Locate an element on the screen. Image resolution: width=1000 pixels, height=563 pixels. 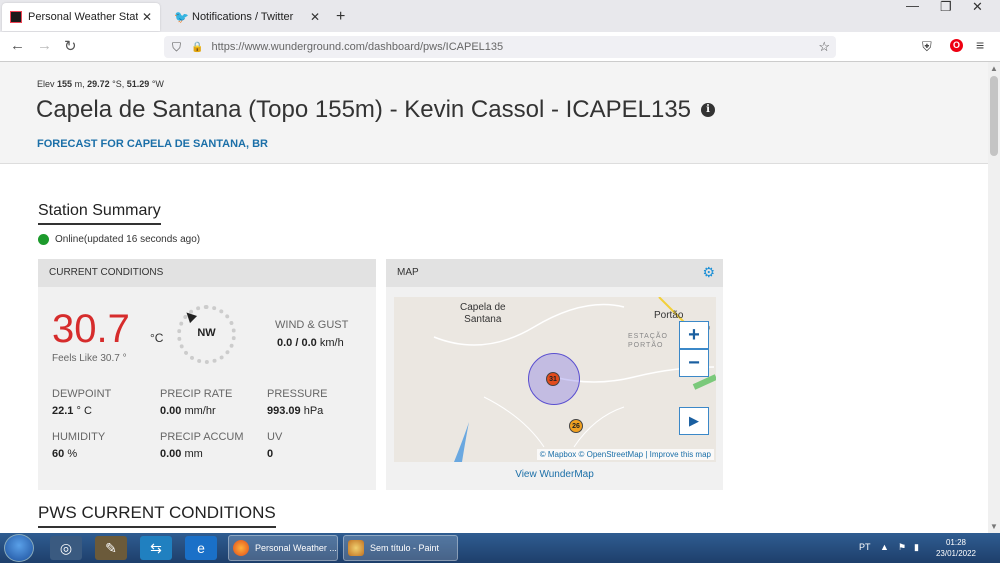
precip-accum-label: PRECIP ACCUM is located at coordinates (202, 437).